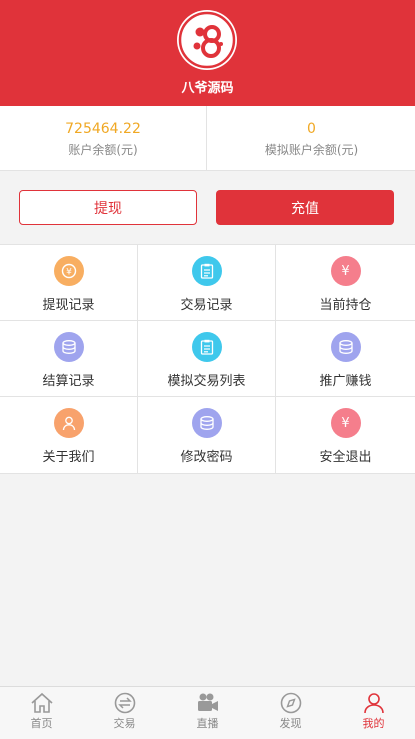  Describe the element at coordinates (290, 723) in the screenshot. I see `tab-label: 发现` at that location.